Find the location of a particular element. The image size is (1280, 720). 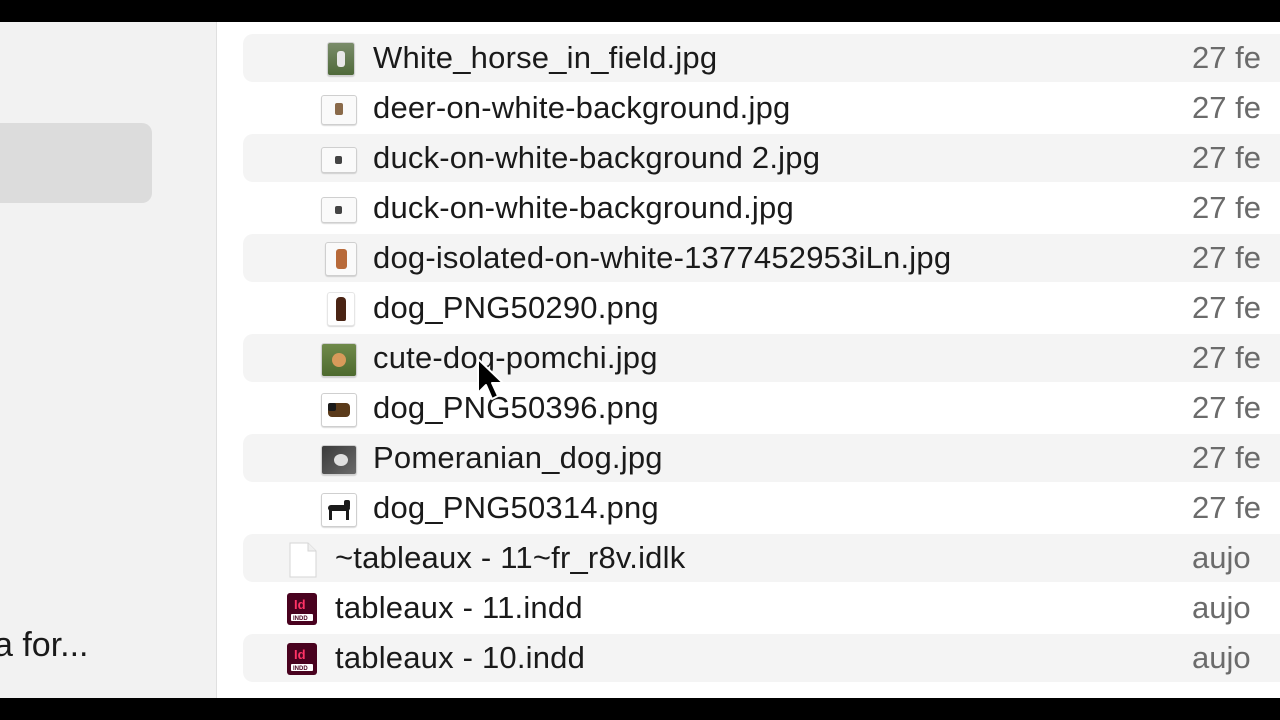

file-name: dog_PNG50314.png is located at coordinates (516, 507).